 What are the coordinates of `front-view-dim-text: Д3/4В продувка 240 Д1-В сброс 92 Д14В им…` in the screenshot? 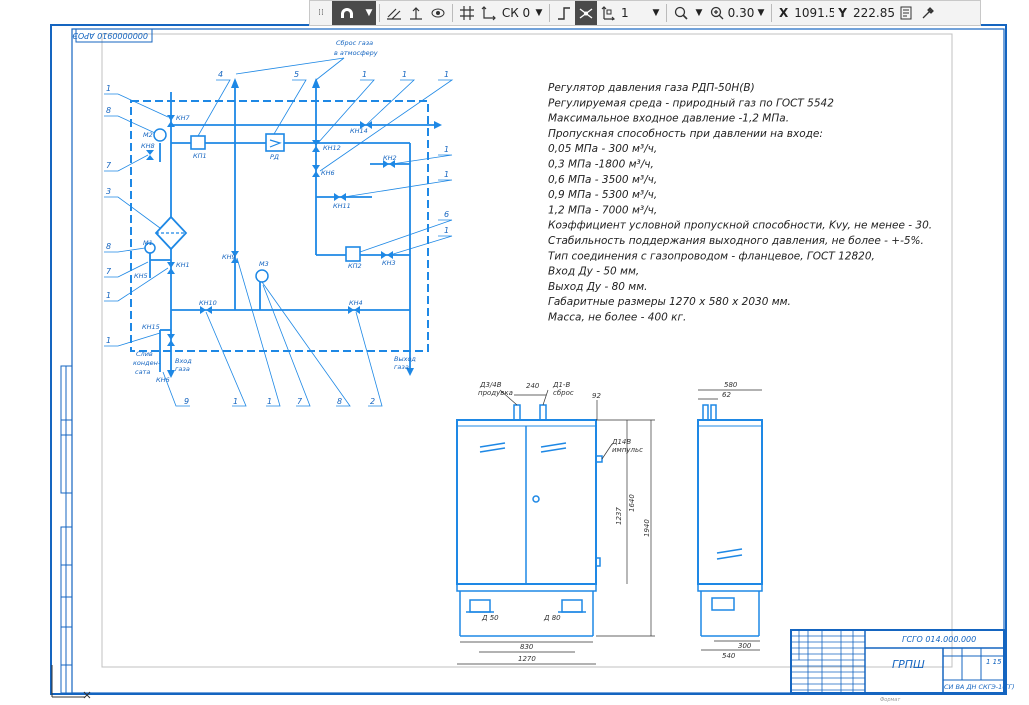 It's located at (564, 522).